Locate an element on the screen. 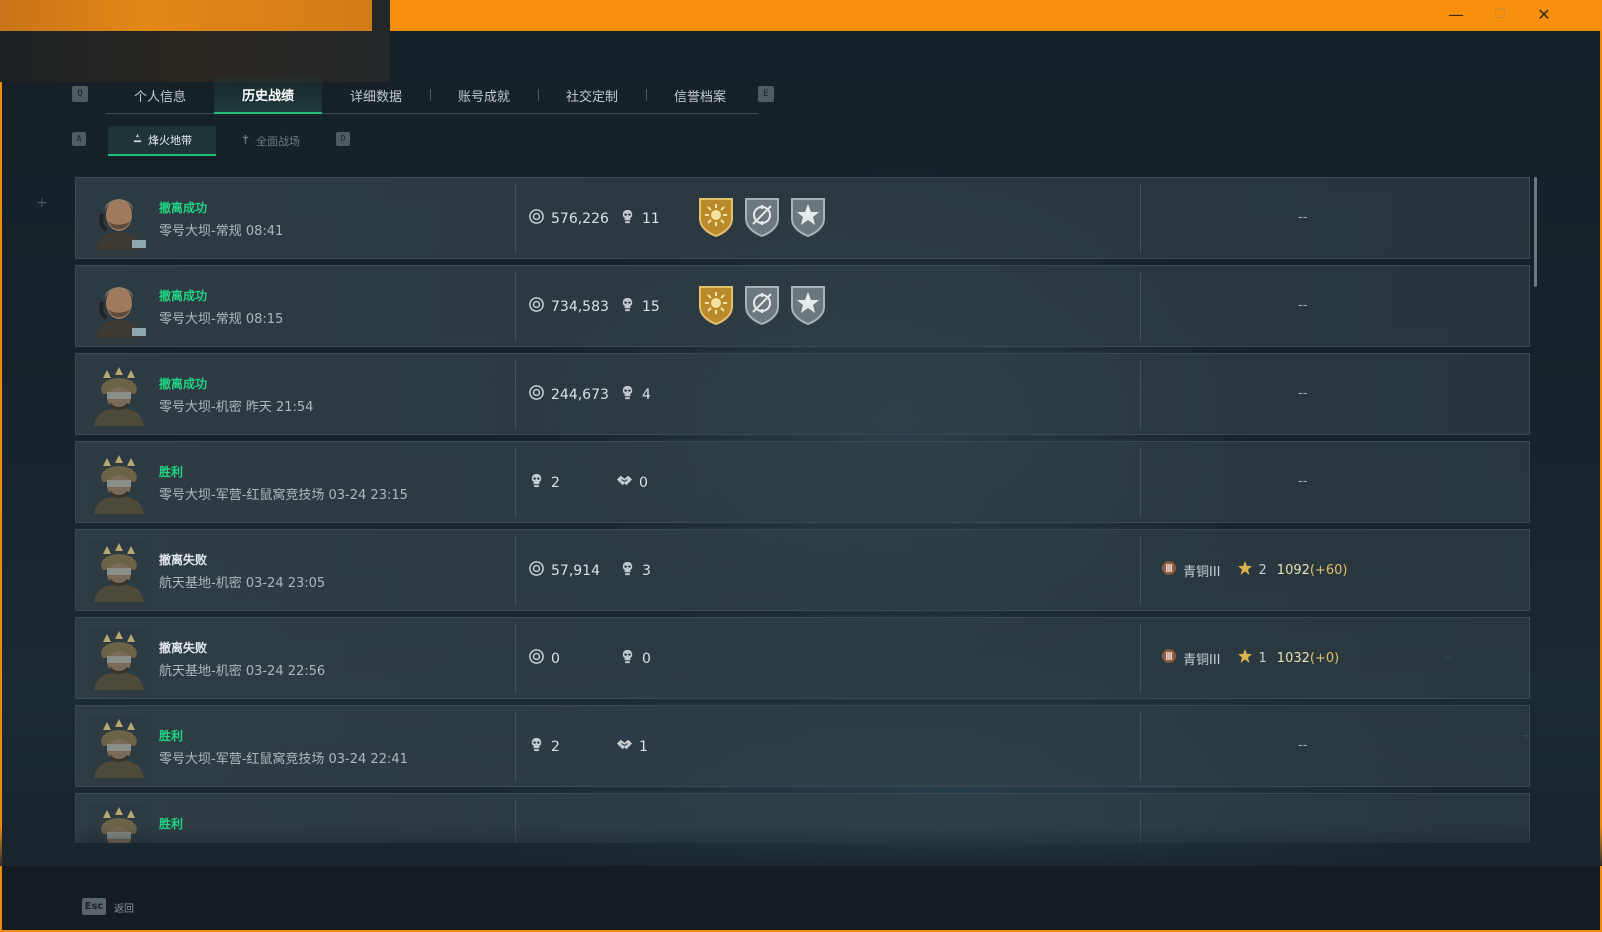 The width and height of the screenshot is (1602, 932). match-record-row: 撤离成功 零号大坝-常规 08:41 576,226 11 -- is located at coordinates (802, 218).